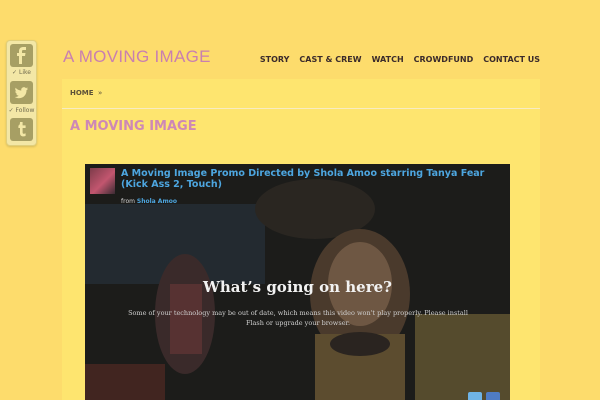 The height and width of the screenshot is (400, 600). What do you see at coordinates (21, 110) in the screenshot?
I see `twitter-follow-label: ✓ Follow` at bounding box center [21, 110].